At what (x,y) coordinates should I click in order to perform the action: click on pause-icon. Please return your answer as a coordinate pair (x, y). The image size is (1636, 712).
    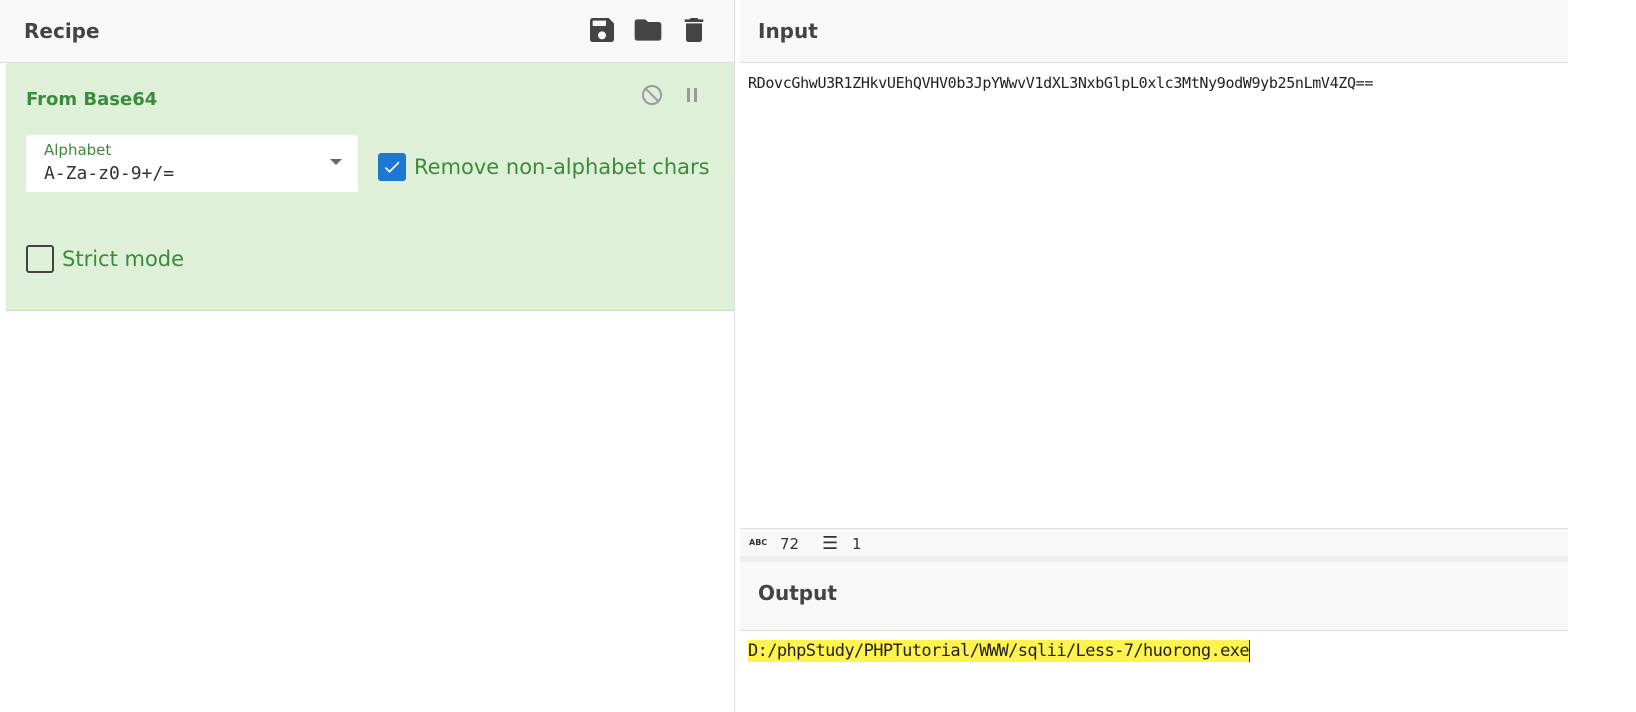
    Looking at the image, I should click on (692, 95).